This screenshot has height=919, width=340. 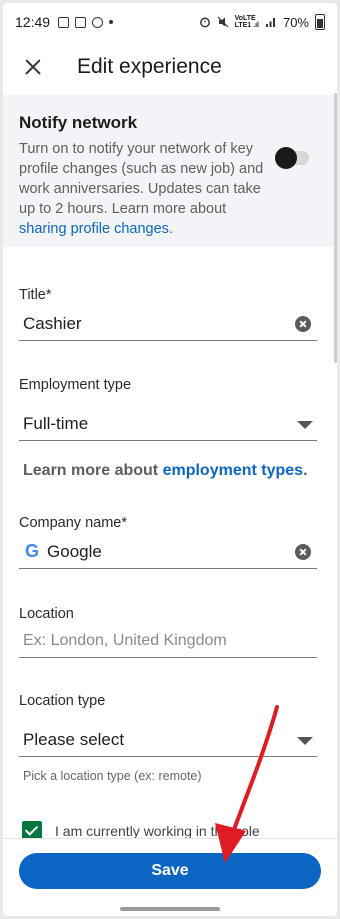 I want to click on title-value: Cashier, so click(x=52, y=323).